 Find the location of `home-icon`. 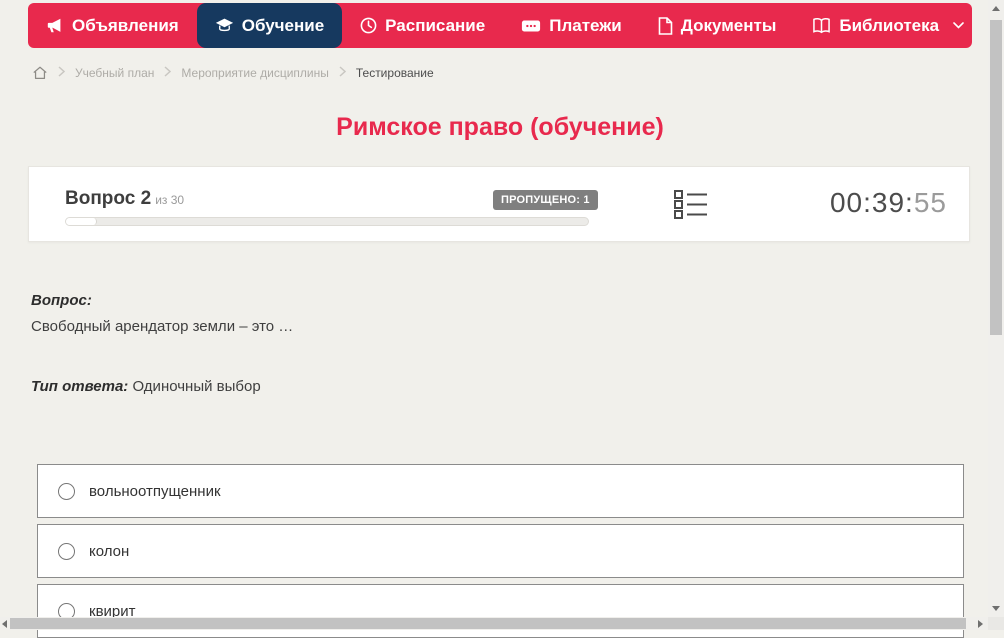

home-icon is located at coordinates (40, 73).